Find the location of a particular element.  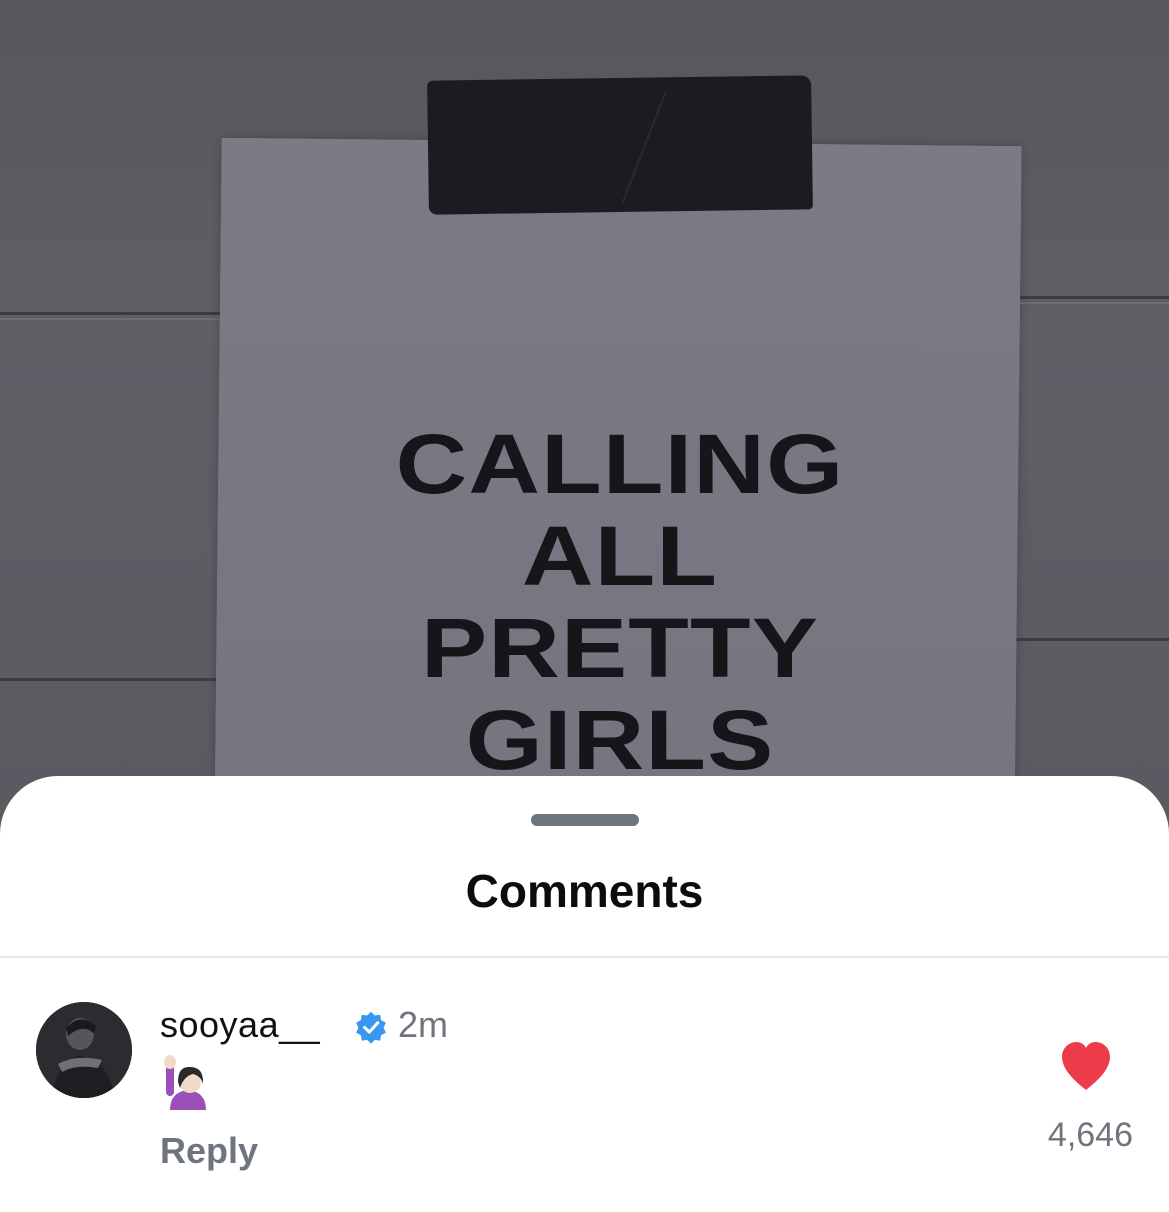

sheet-title: Comments is located at coordinates (584, 891).